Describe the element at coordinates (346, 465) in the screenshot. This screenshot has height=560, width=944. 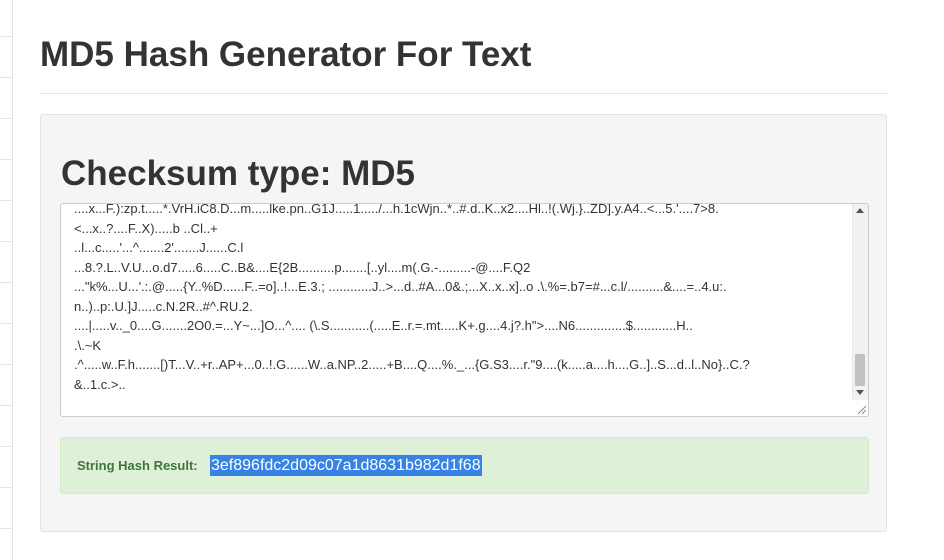
I see `hash-result-value: 3ef896fdc2d09c07a1d8631b982d1f68` at that location.